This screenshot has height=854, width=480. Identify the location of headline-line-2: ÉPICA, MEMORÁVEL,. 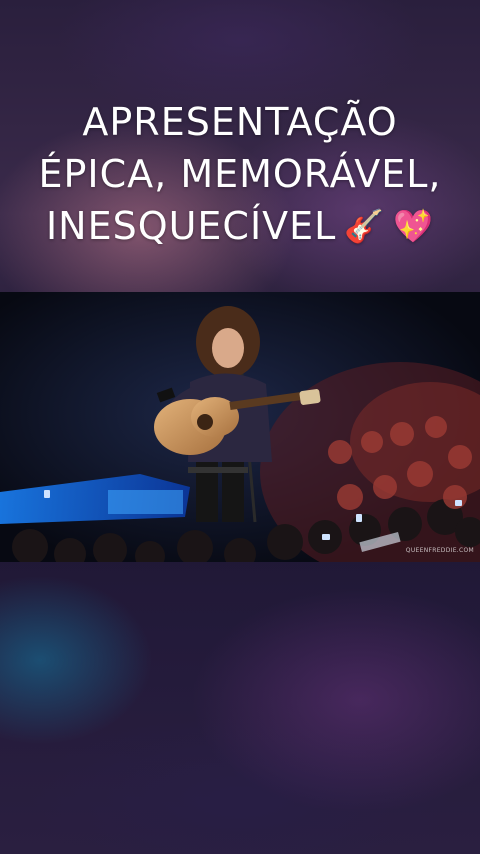
(240, 174).